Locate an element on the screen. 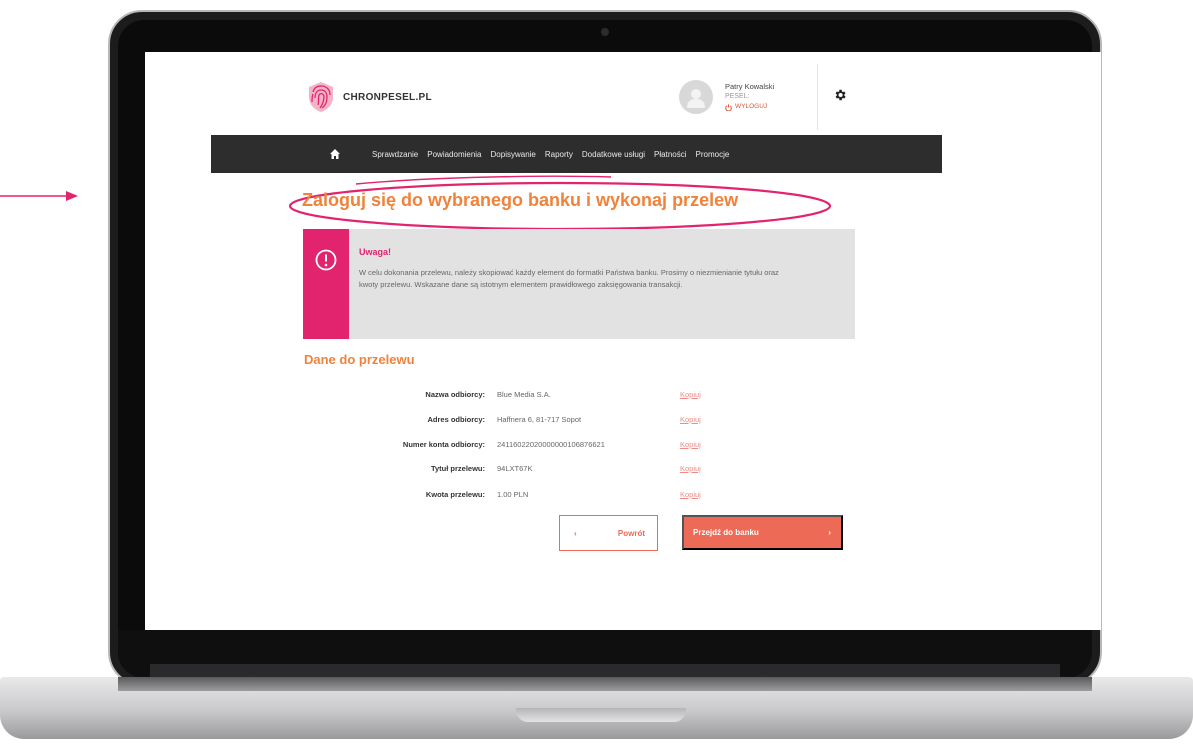 This screenshot has height=744, width=1193. brand-logo: CHRONPESEL.PL is located at coordinates (369, 97).